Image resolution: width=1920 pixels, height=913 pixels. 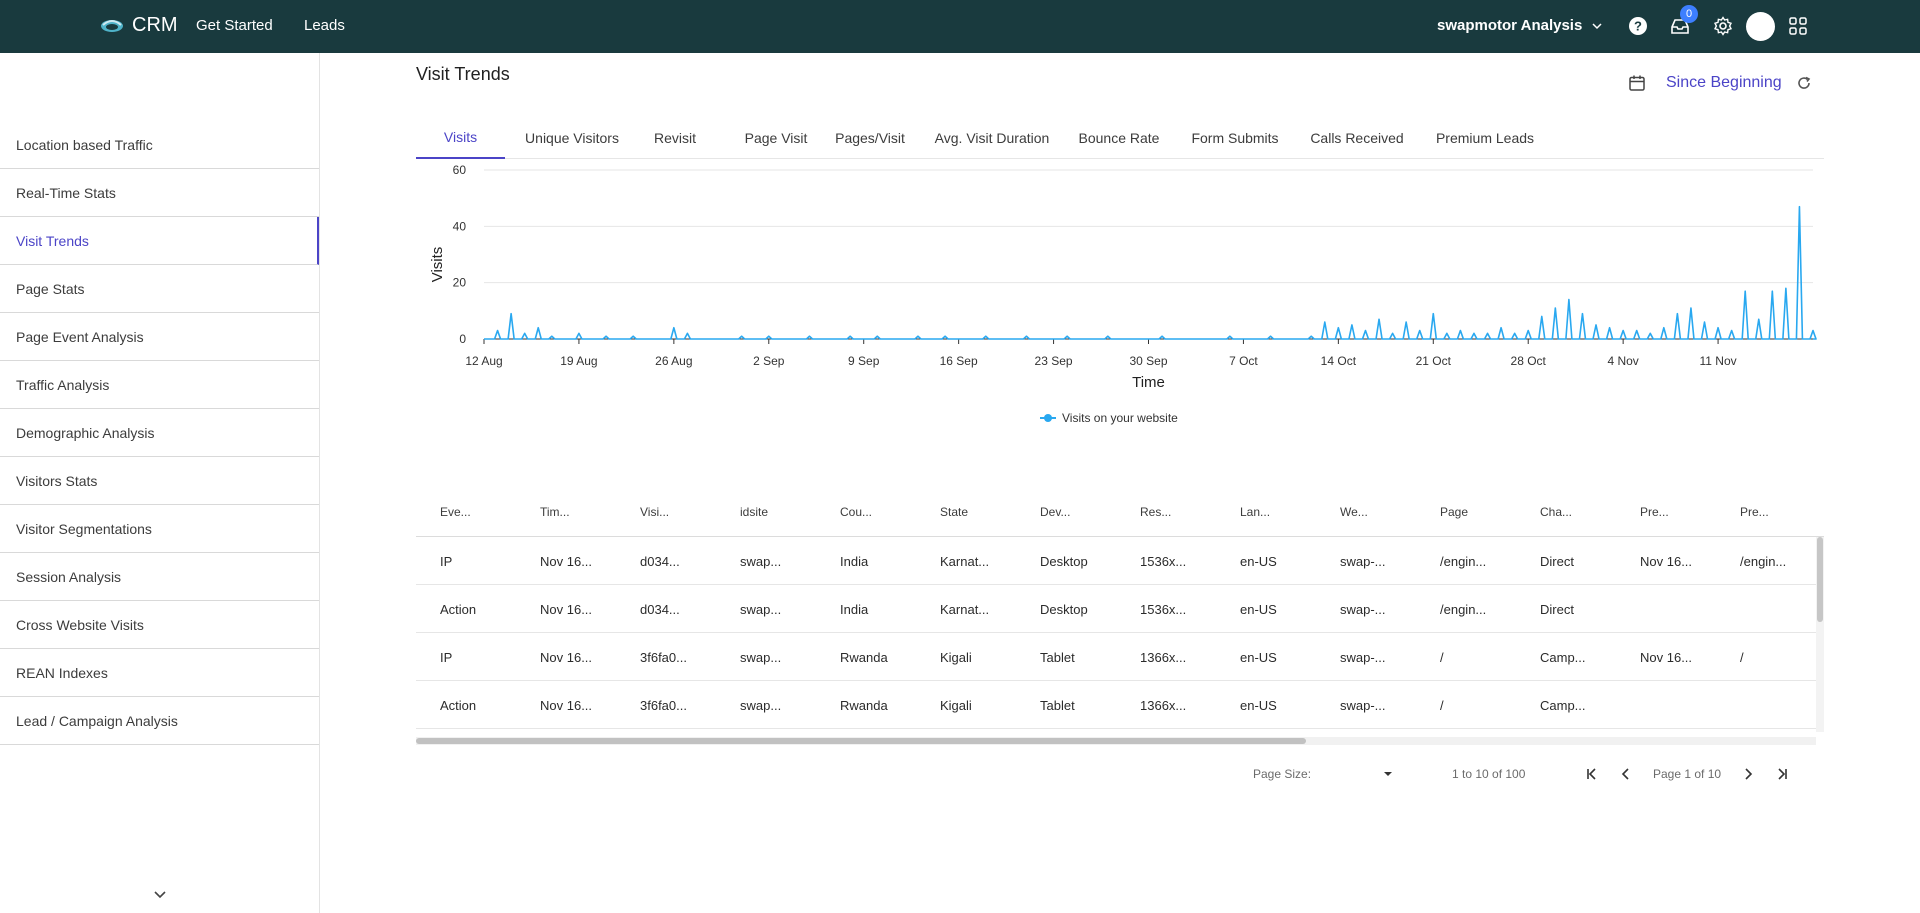 I want to click on calendar-icon, so click(x=1637, y=83).